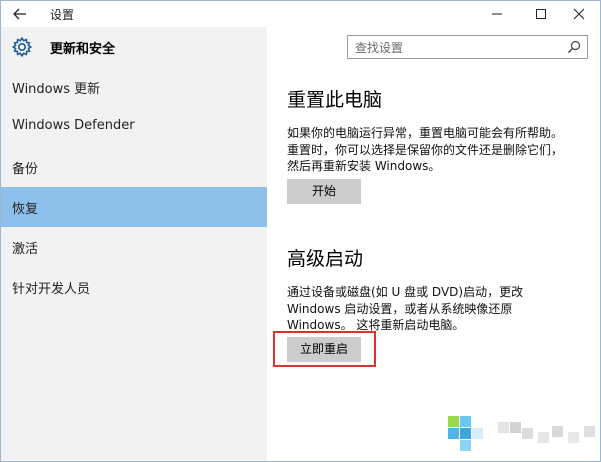 The width and height of the screenshot is (601, 462). I want to click on reset-pc-description-line: 如果你的电脑运行异常，重置电脑可能会有所帮助。, so click(425, 133).